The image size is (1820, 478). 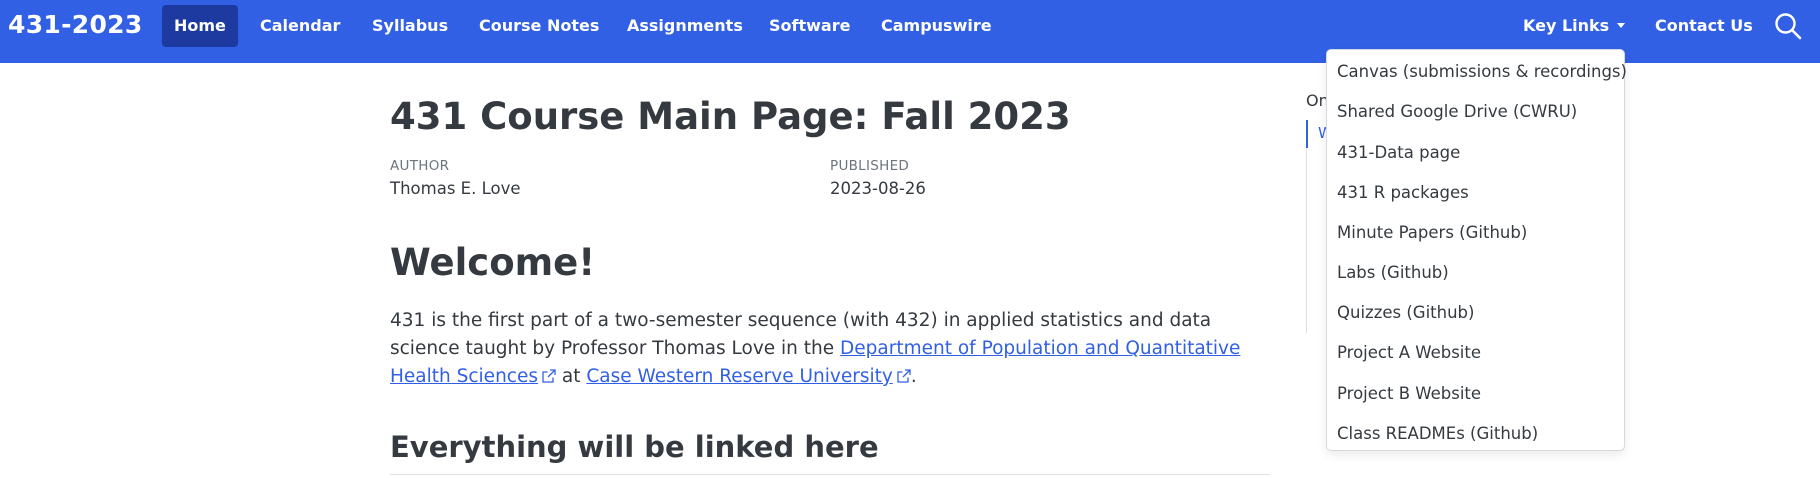 I want to click on nav-course-notes: Course Notes, so click(x=539, y=26).